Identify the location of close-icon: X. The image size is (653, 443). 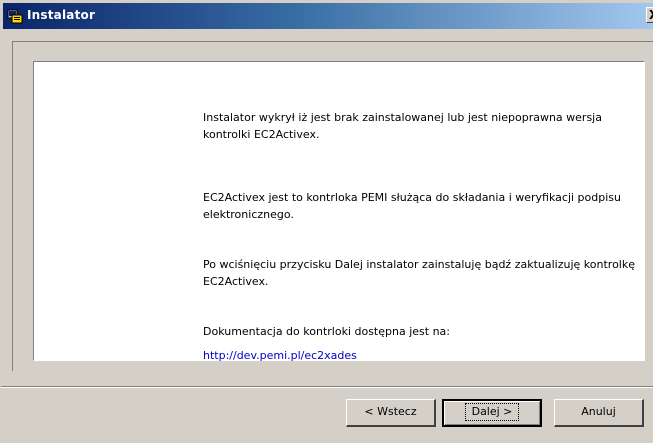
(651, 15).